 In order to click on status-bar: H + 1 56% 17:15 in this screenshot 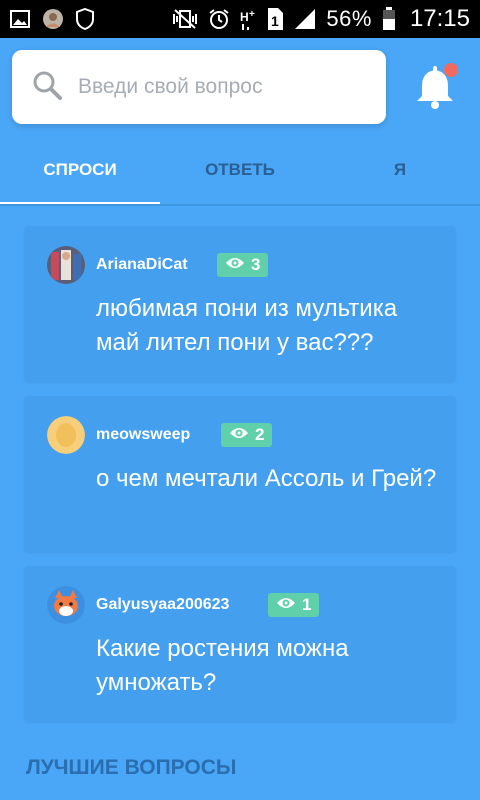, I will do `click(240, 19)`.